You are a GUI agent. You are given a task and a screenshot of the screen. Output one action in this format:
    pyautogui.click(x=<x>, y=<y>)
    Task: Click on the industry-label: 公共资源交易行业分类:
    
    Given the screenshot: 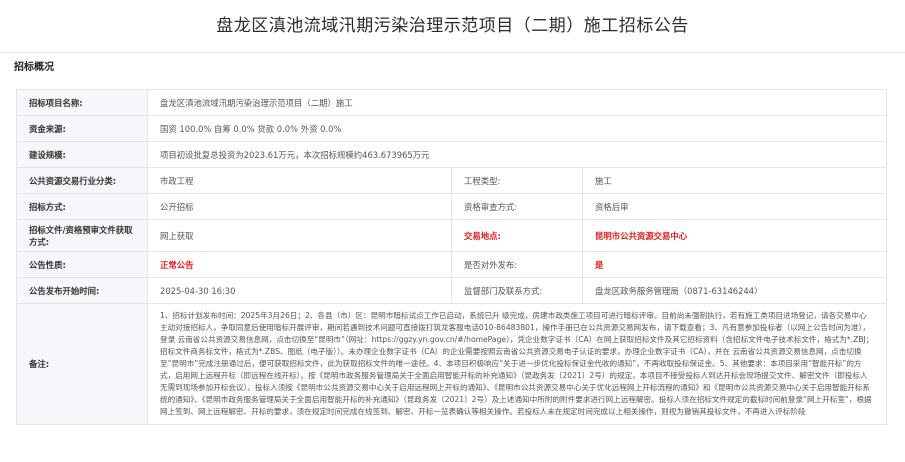 What is the action you would take?
    pyautogui.click(x=82, y=180)
    